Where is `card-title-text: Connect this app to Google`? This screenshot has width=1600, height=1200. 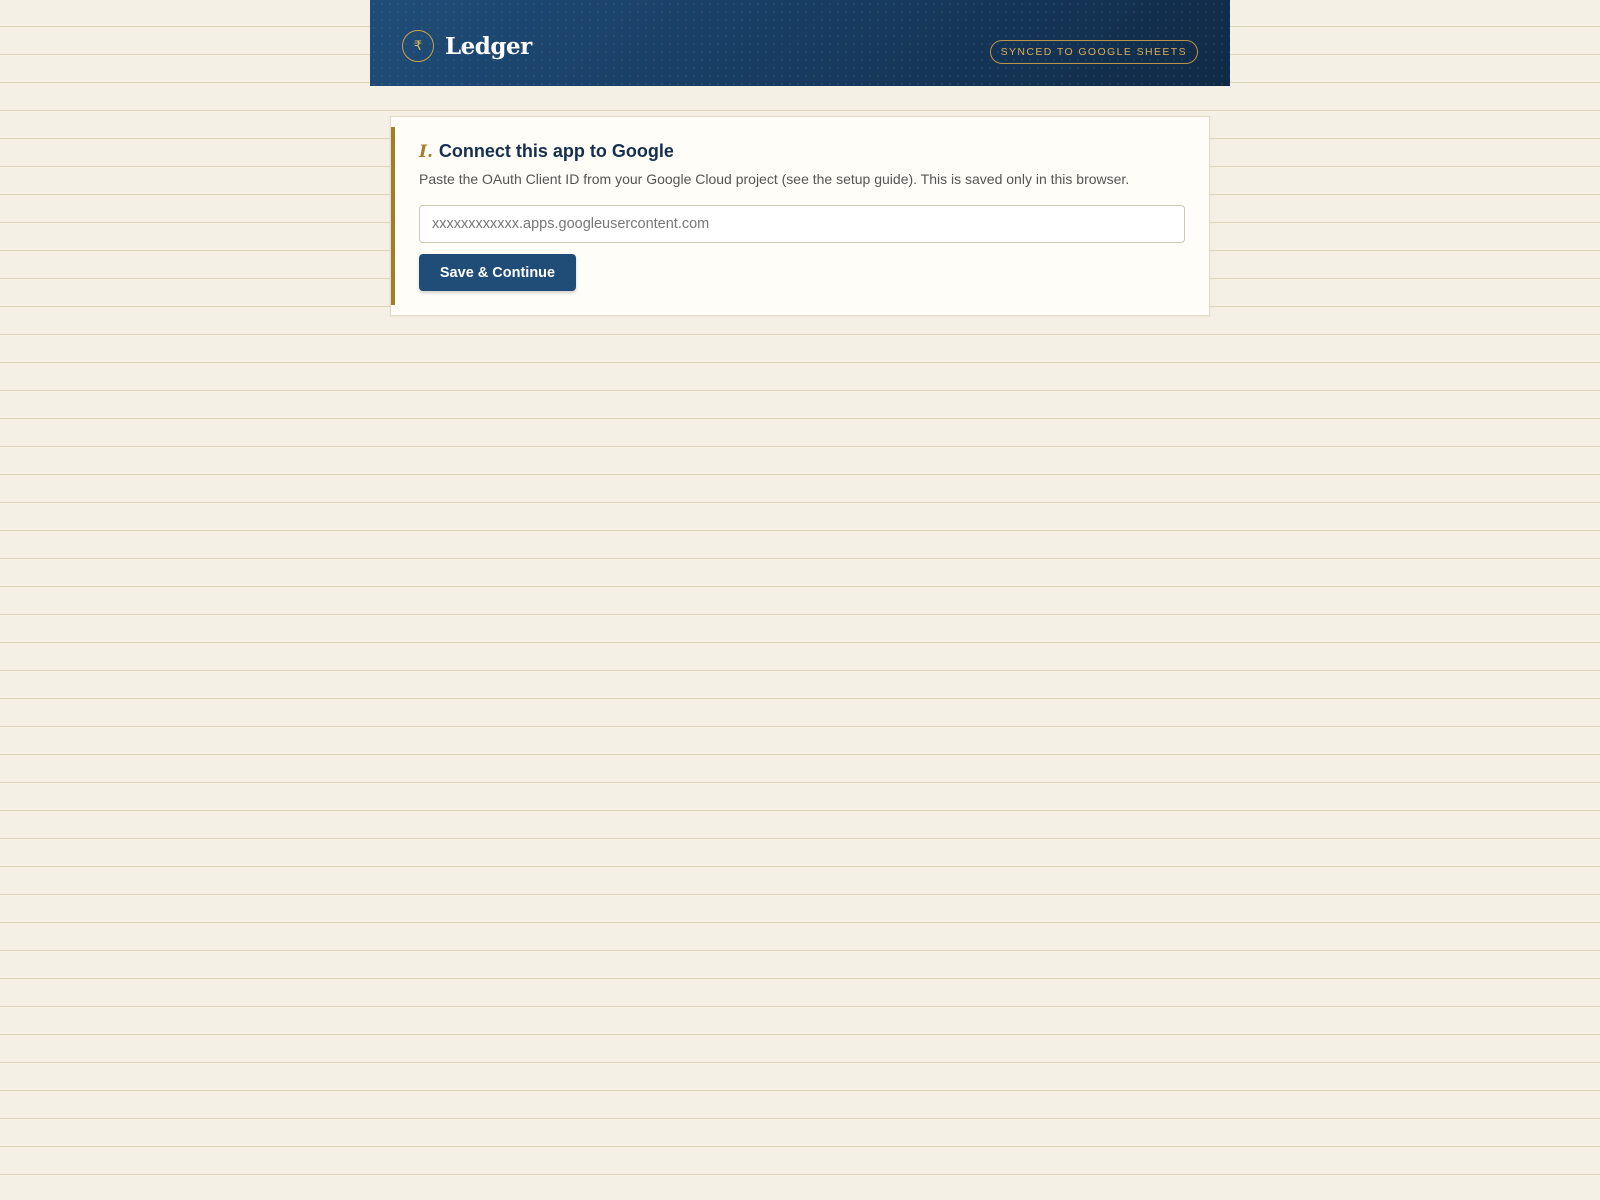
card-title-text: Connect this app to Google is located at coordinates (556, 151).